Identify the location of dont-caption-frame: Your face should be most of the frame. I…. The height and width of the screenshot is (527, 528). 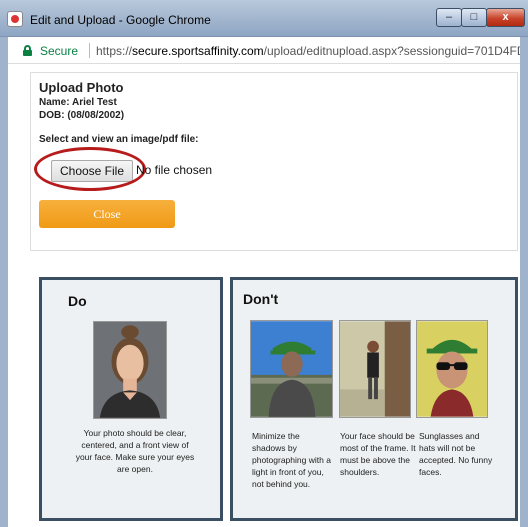
(378, 454).